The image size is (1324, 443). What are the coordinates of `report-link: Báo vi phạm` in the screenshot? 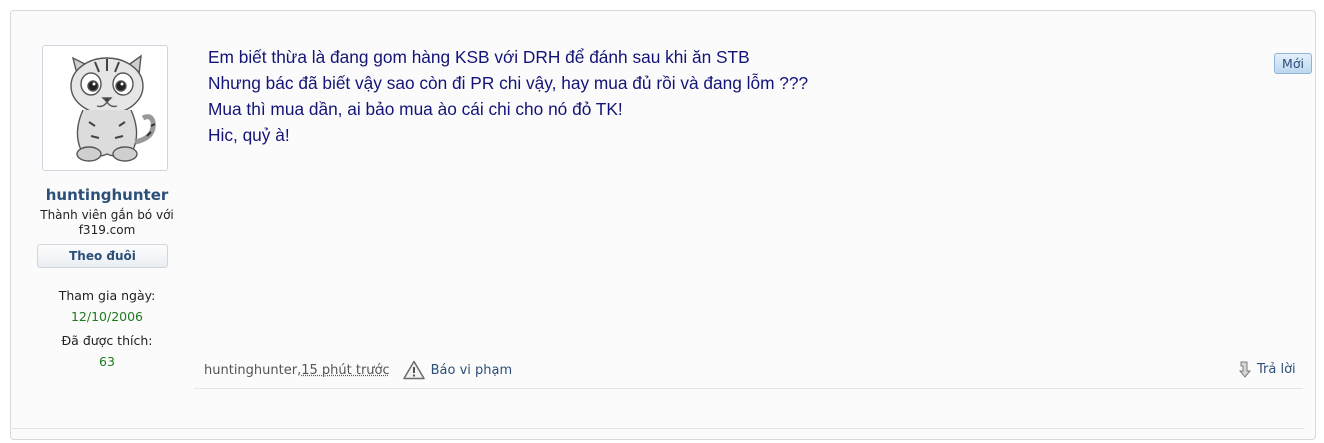 It's located at (472, 370).